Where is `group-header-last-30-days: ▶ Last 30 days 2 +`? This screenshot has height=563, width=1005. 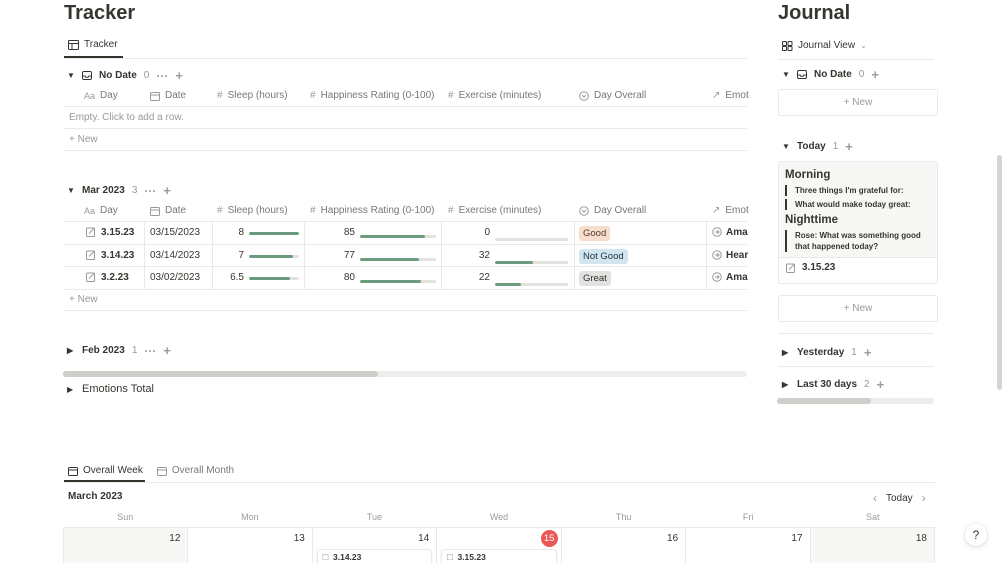 group-header-last-30-days: ▶ Last 30 days 2 + is located at coordinates (833, 384).